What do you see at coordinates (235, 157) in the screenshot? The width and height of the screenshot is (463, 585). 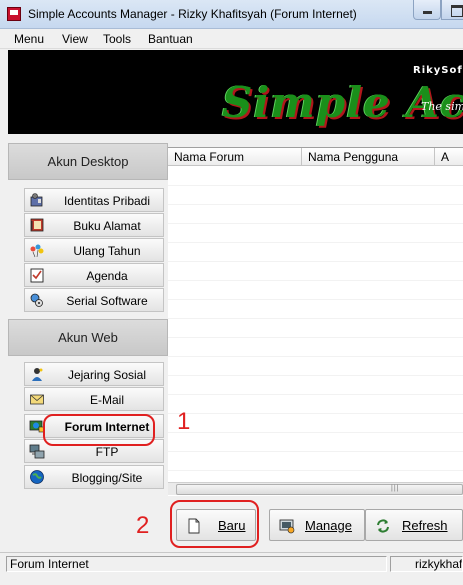 I see `column-nama-forum: Nama Forum` at bounding box center [235, 157].